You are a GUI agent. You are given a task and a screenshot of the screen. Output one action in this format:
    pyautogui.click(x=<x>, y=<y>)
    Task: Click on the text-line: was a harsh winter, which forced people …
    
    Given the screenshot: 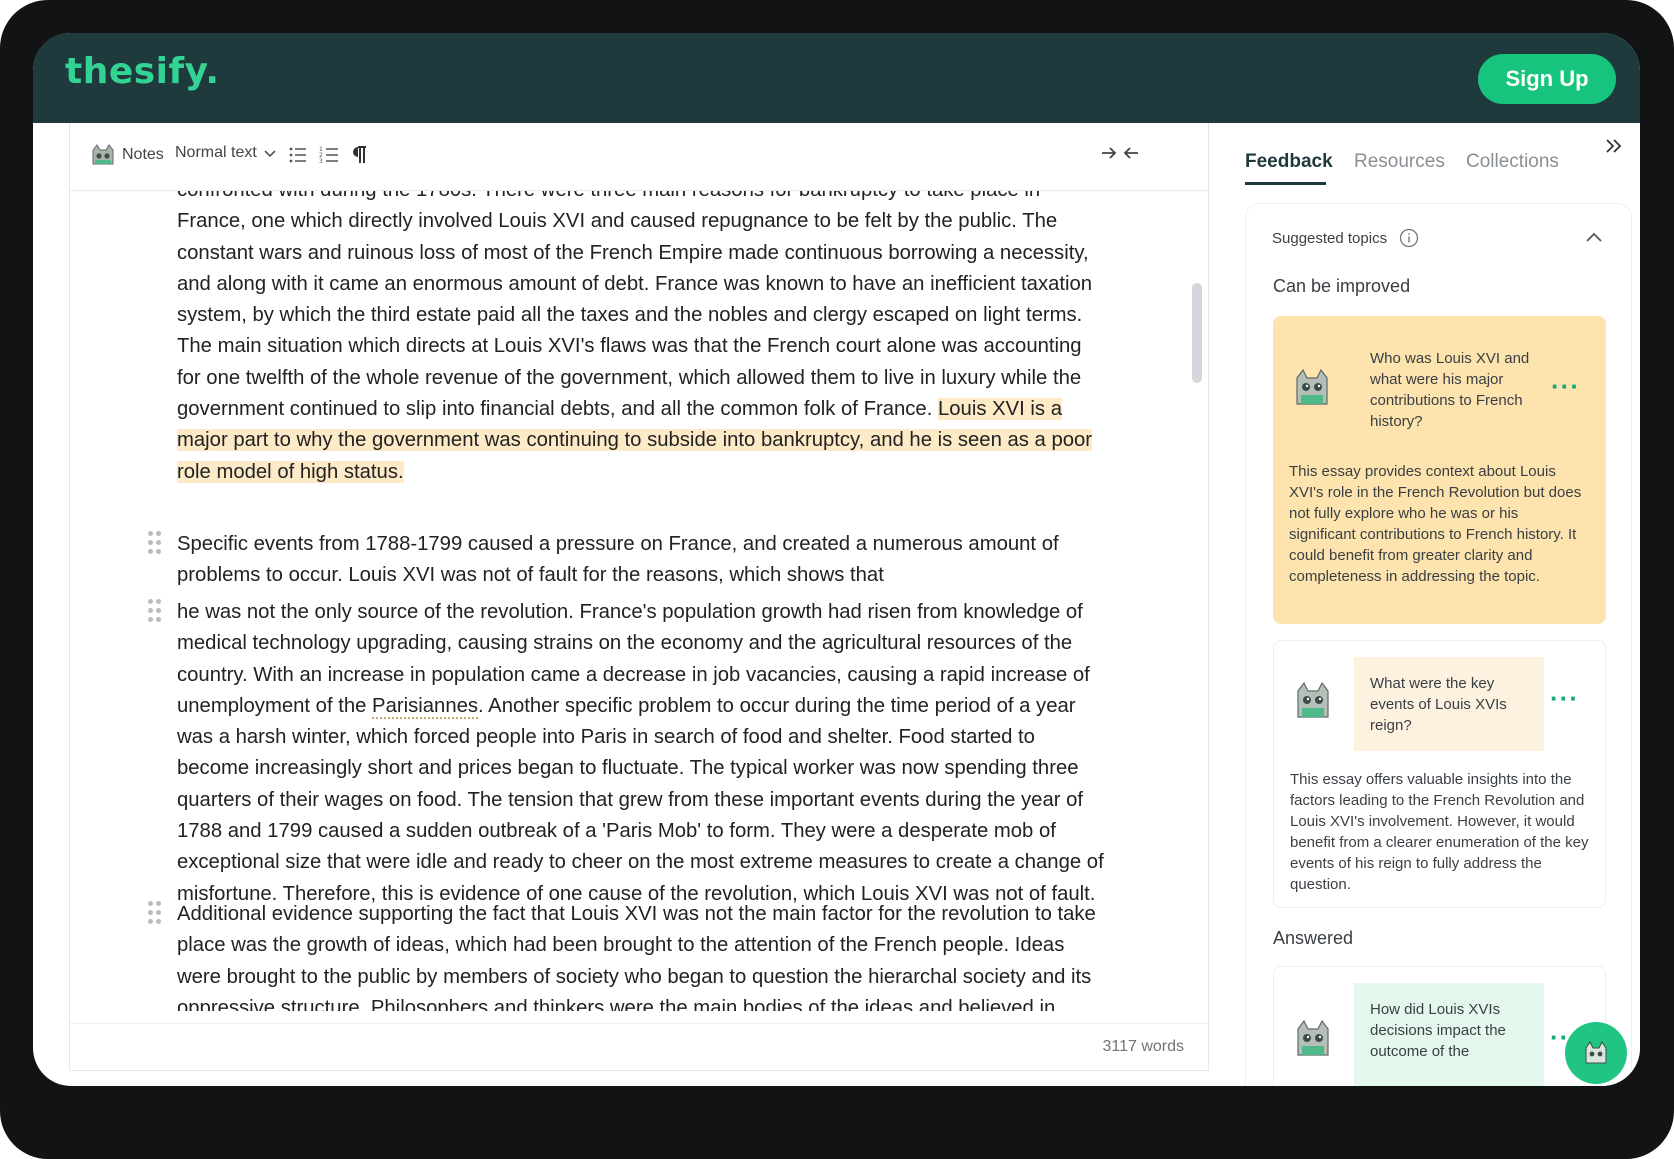 What is the action you would take?
    pyautogui.click(x=606, y=737)
    